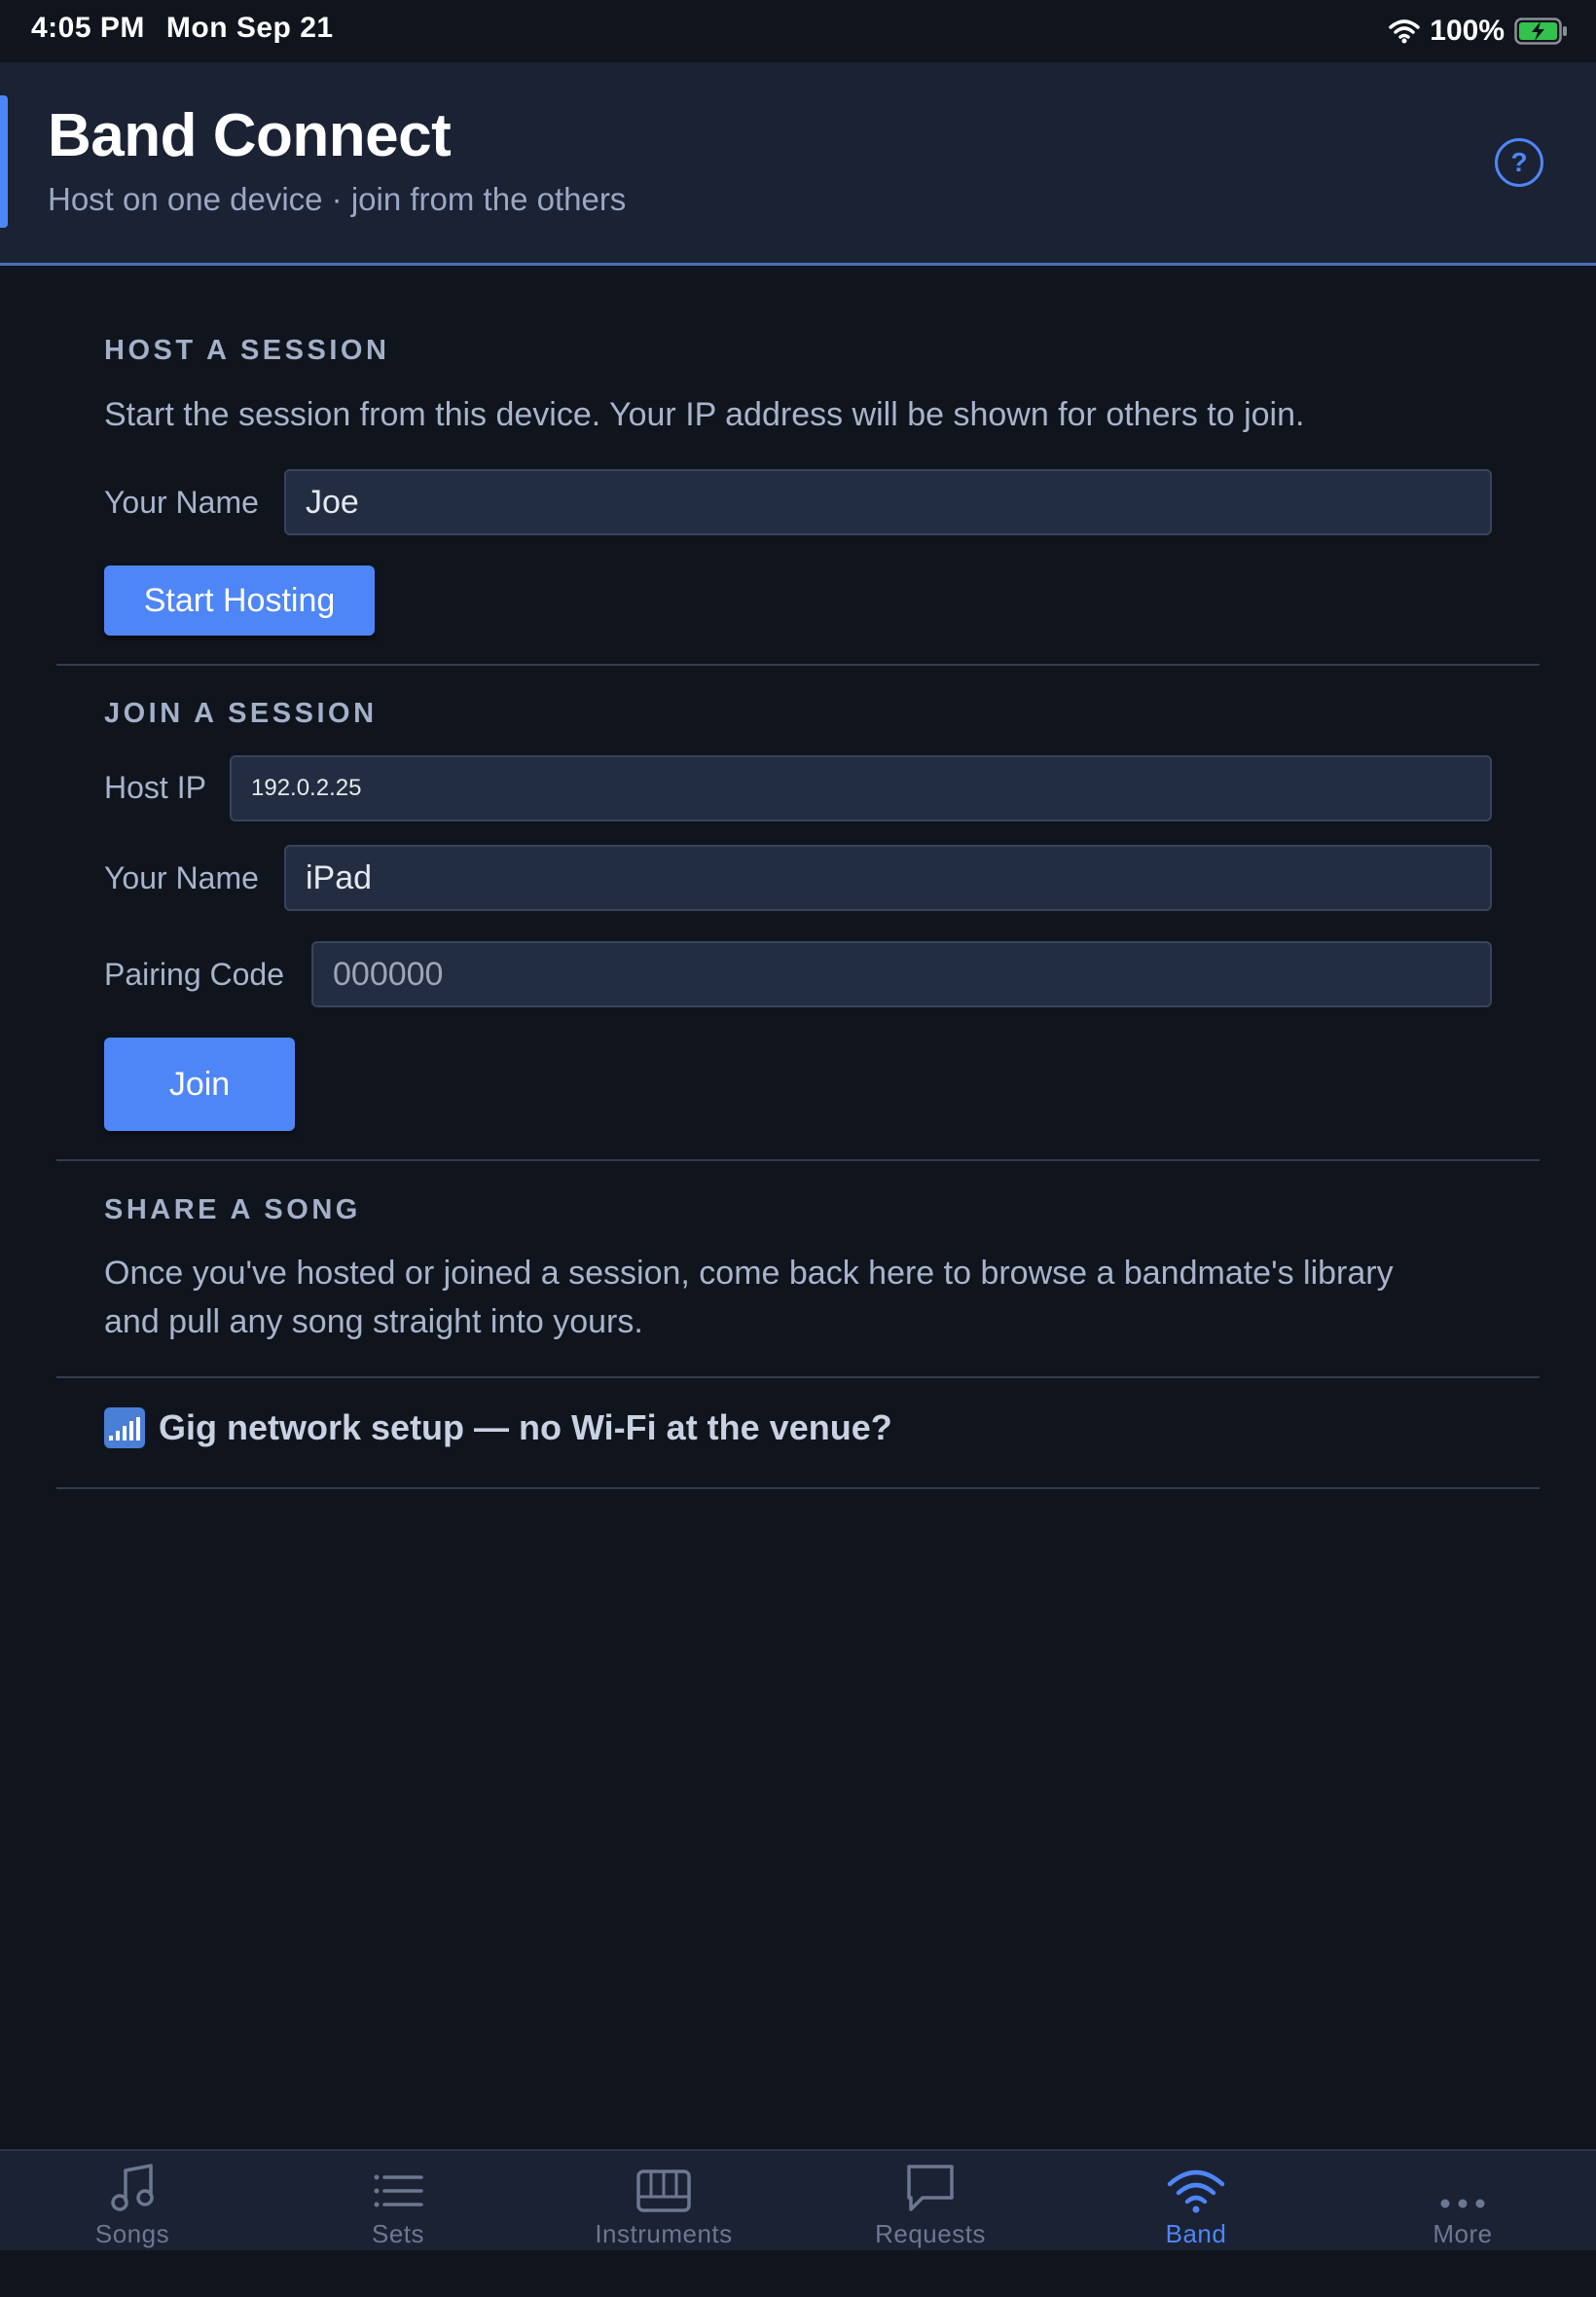  What do you see at coordinates (798, 2273) in the screenshot?
I see `home-indicator-area` at bounding box center [798, 2273].